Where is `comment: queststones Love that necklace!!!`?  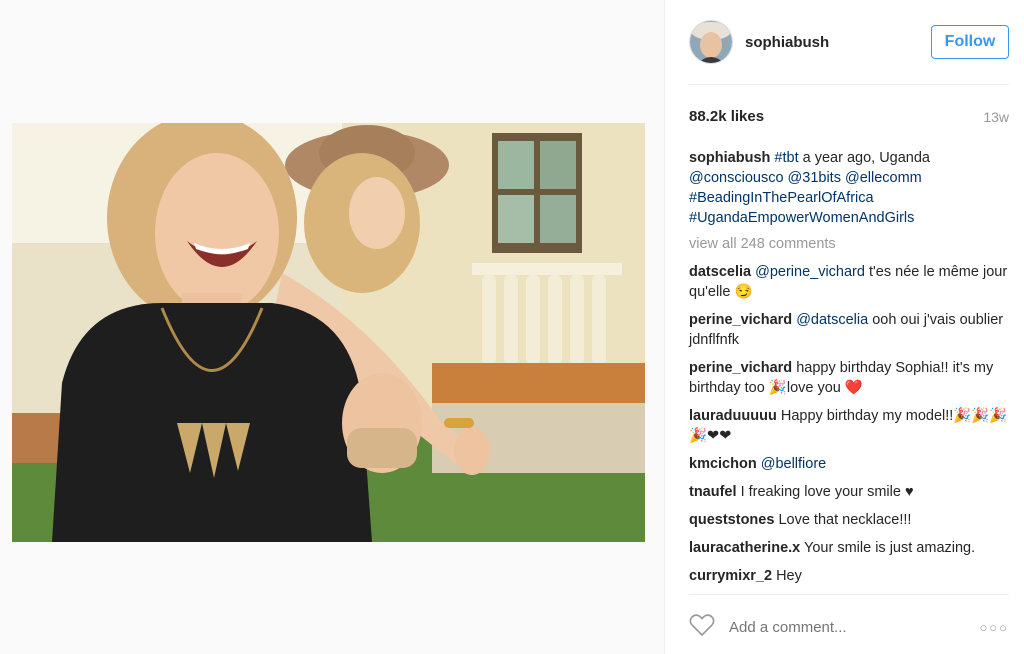 comment: queststones Love that necklace!!! is located at coordinates (849, 520).